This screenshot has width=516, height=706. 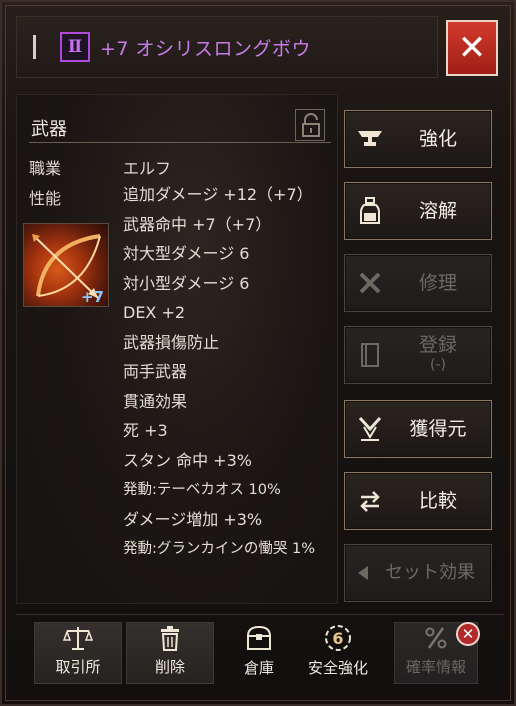 What do you see at coordinates (45, 168) in the screenshot?
I see `class-label: 職業` at bounding box center [45, 168].